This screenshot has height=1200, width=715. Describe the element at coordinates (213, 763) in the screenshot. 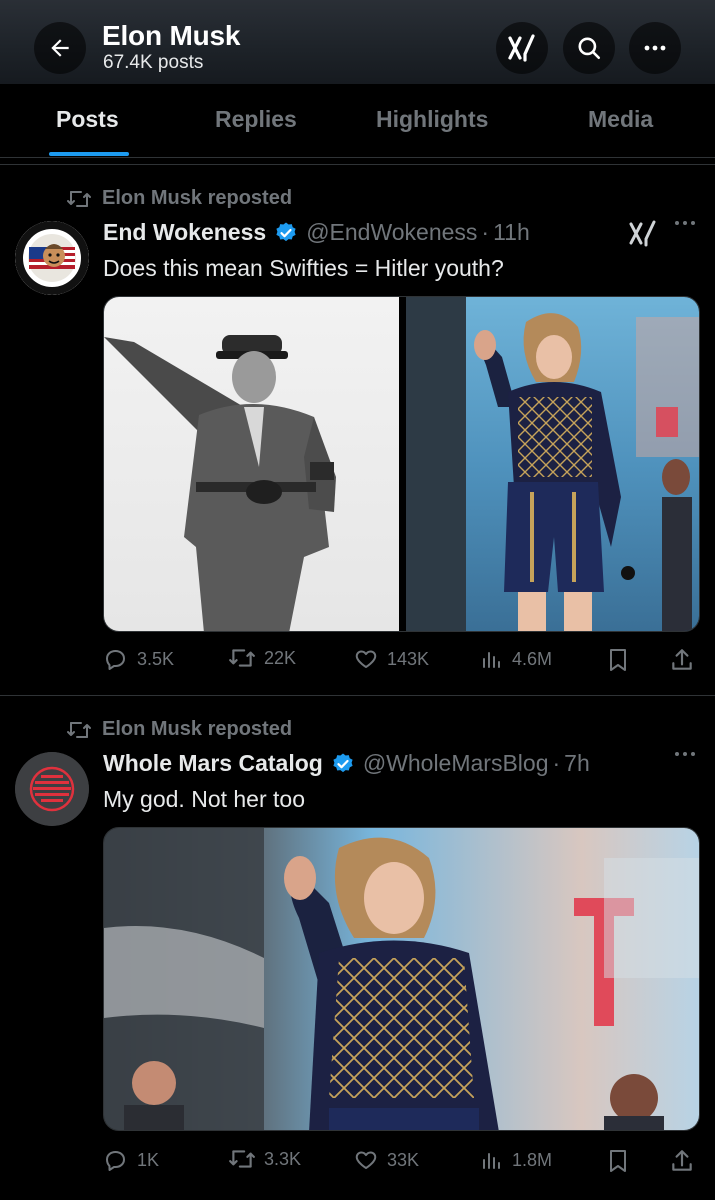

I see `author-name: Whole Mars Catalog` at that location.